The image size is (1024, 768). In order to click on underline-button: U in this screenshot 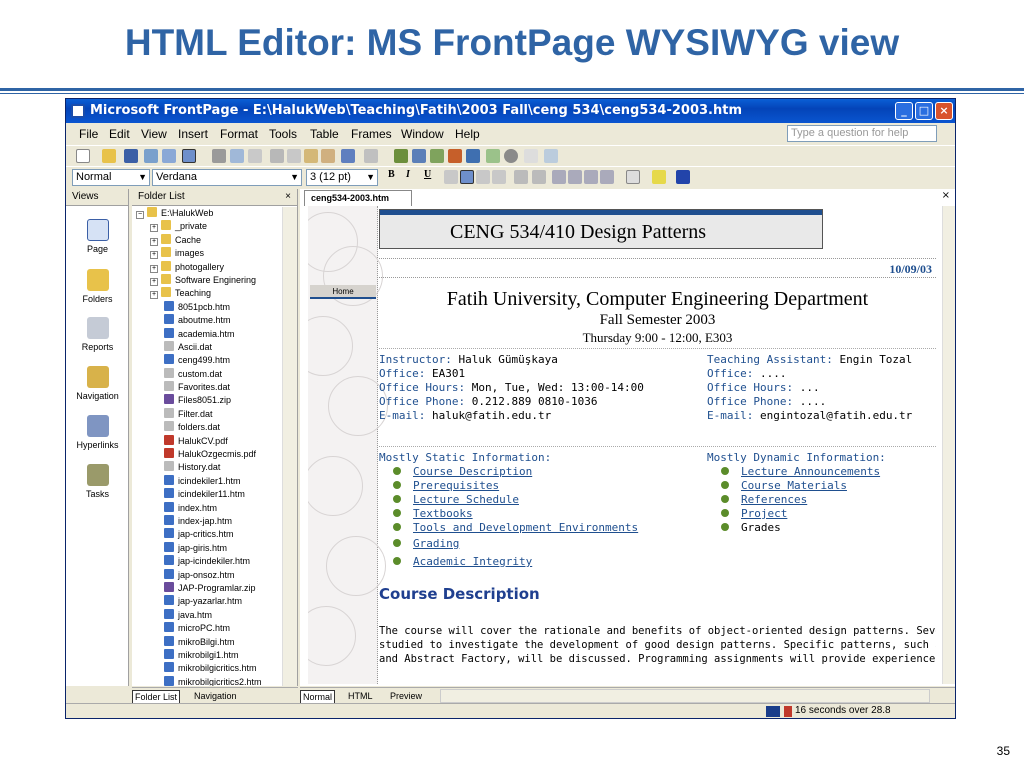, I will do `click(427, 174)`.